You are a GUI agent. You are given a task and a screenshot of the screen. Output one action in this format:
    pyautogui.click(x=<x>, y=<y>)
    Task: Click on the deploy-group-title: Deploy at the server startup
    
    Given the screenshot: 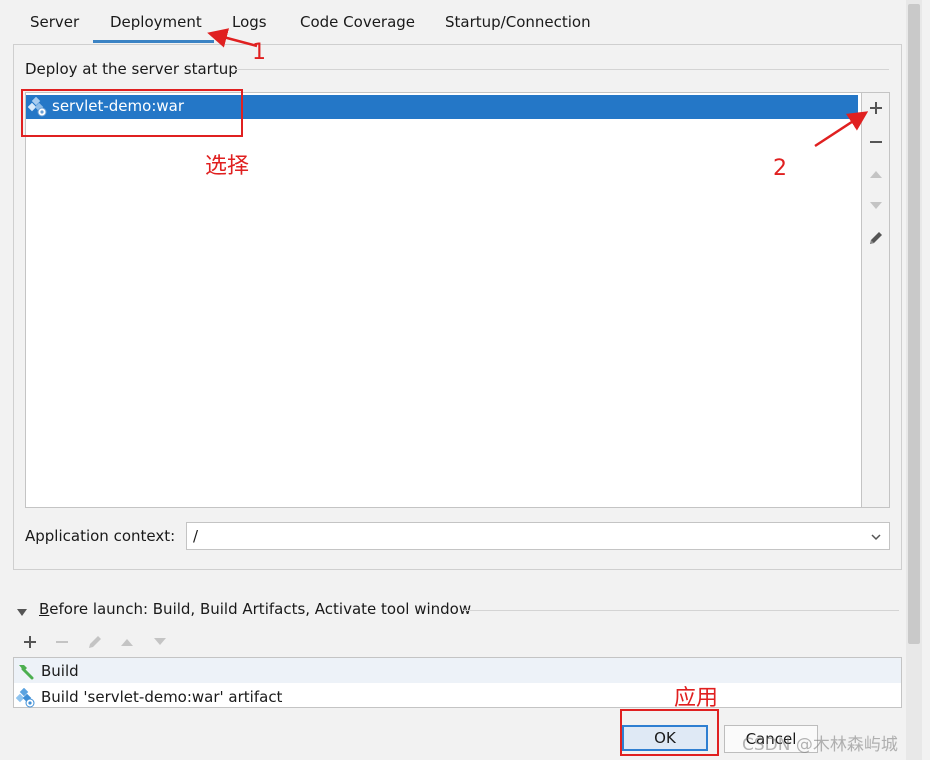 What is the action you would take?
    pyautogui.click(x=131, y=69)
    